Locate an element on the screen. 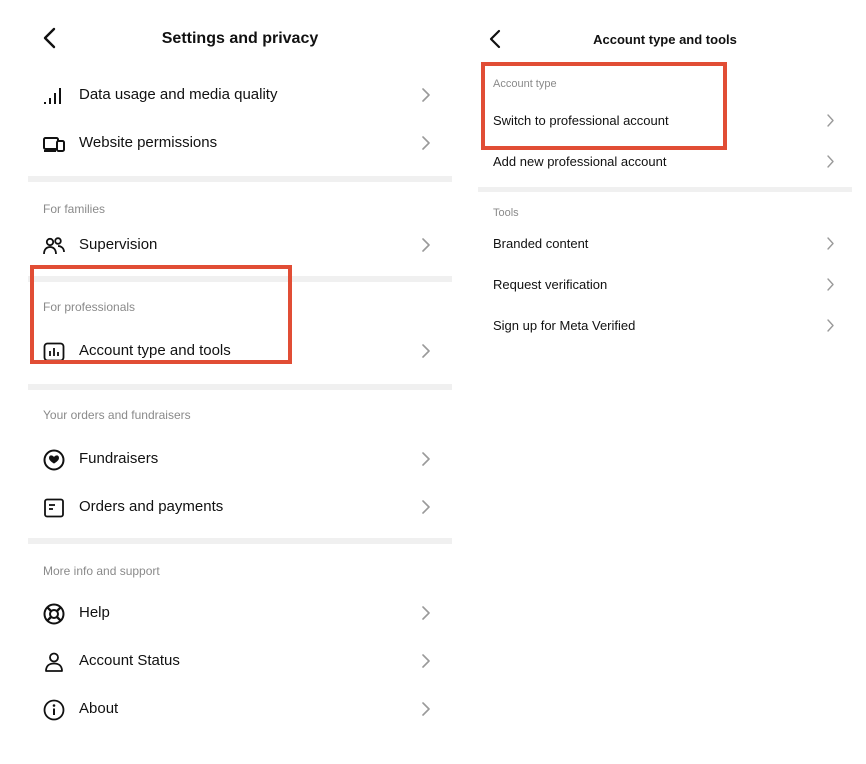 This screenshot has width=866, height=764. settings-item-label: Website permissions is located at coordinates (148, 142).